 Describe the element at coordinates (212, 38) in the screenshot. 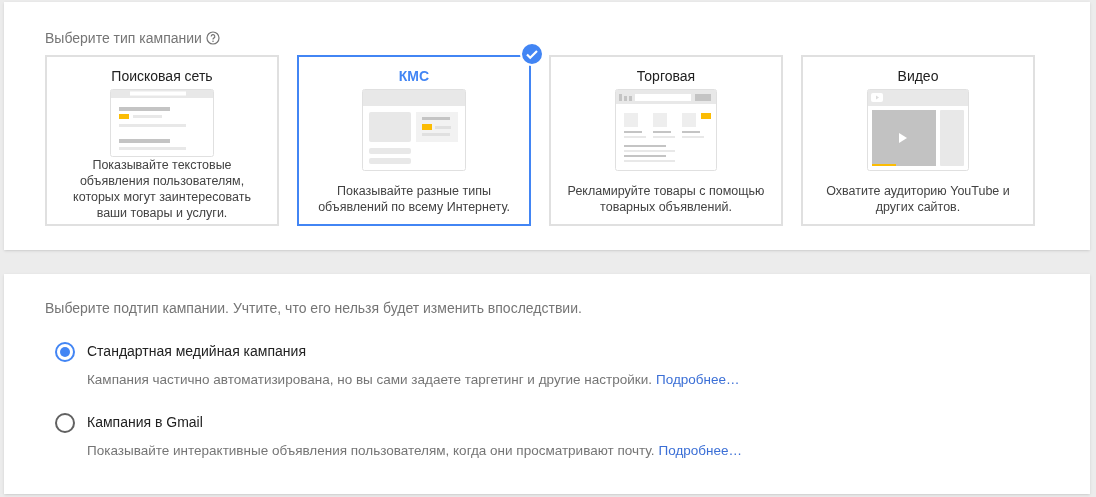

I see `help-icon` at that location.